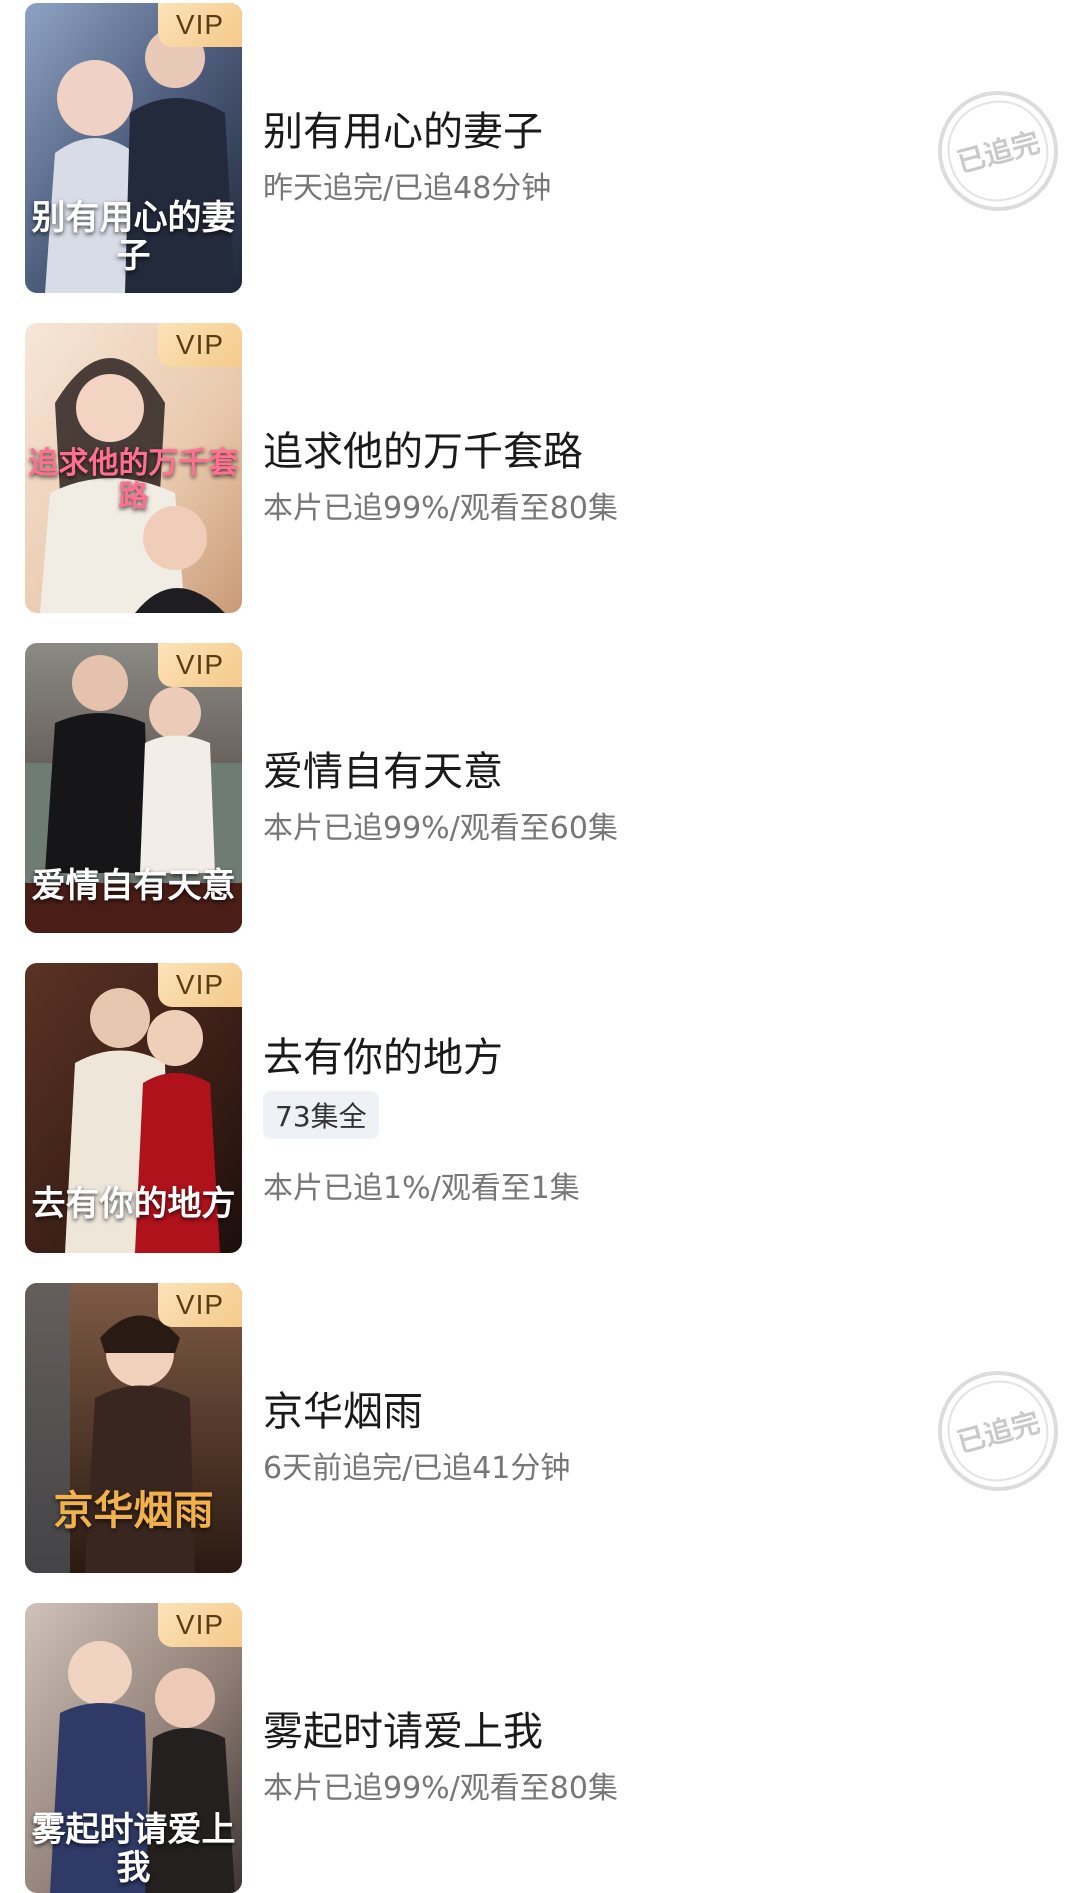 This screenshot has height=1893, width=1080. I want to click on poster-title: 去有你的地方, so click(133, 1203).